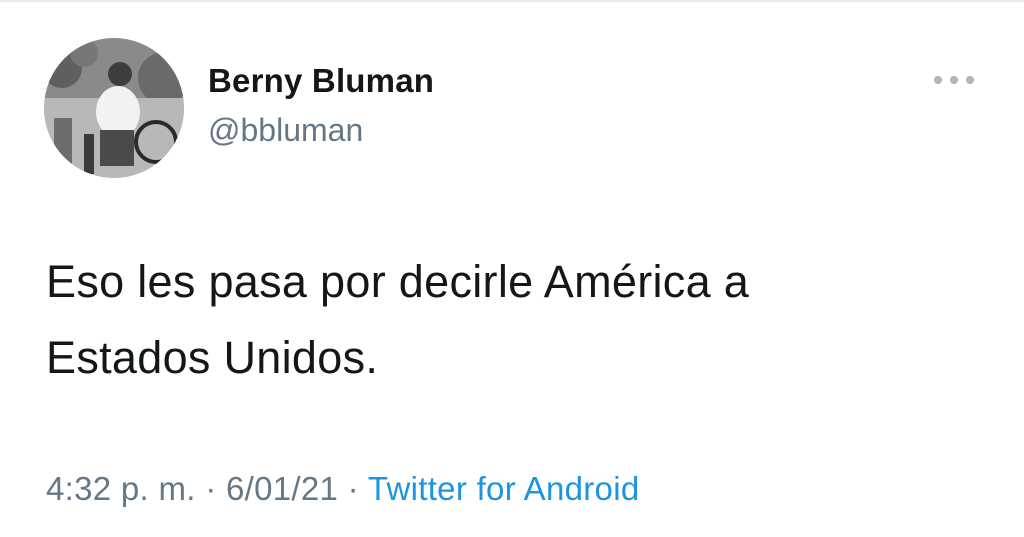 The height and width of the screenshot is (537, 1024). What do you see at coordinates (504, 488) in the screenshot?
I see `tweet-source-link: Twitter for Android` at bounding box center [504, 488].